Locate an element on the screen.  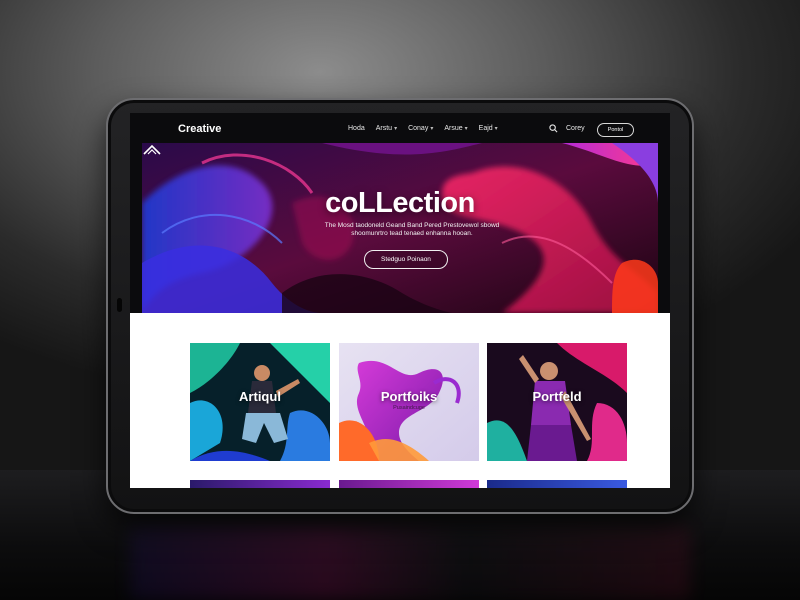
tablet-reflection is located at coordinates (410, 562).